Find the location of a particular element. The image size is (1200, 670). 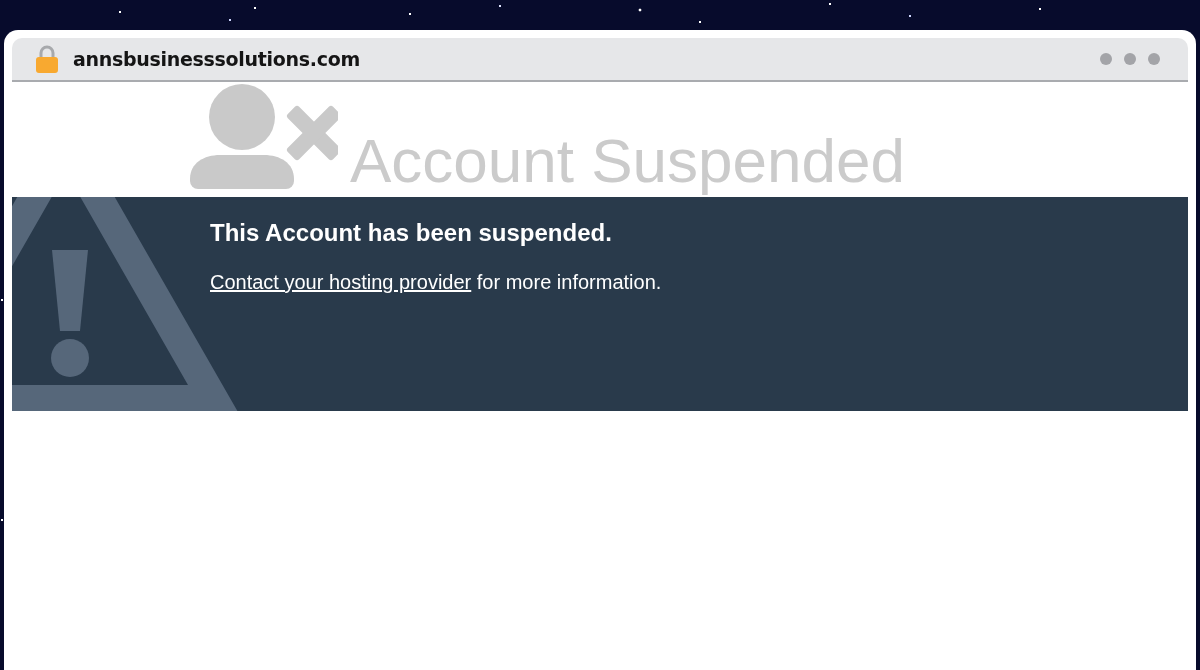

website-url: annsbusinesssolutions.com is located at coordinates (216, 59).